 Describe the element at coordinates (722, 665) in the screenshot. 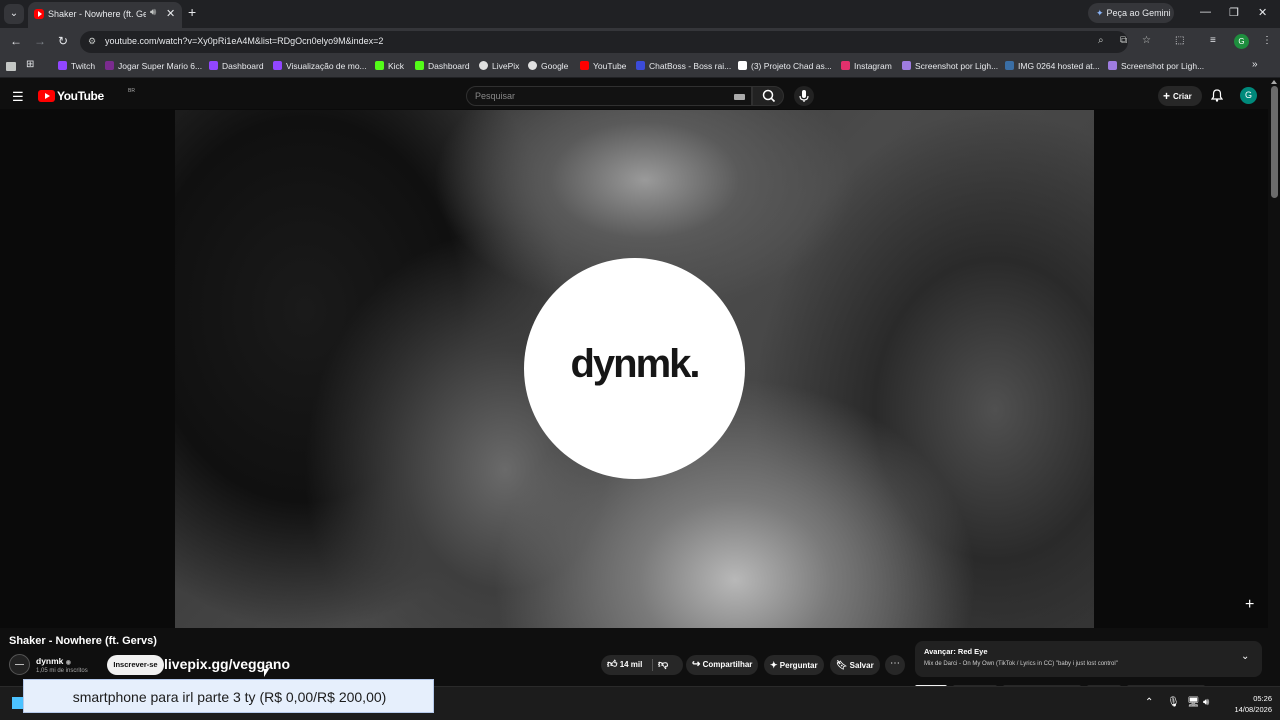

I see `share-button: ↪ Compartilhar` at that location.